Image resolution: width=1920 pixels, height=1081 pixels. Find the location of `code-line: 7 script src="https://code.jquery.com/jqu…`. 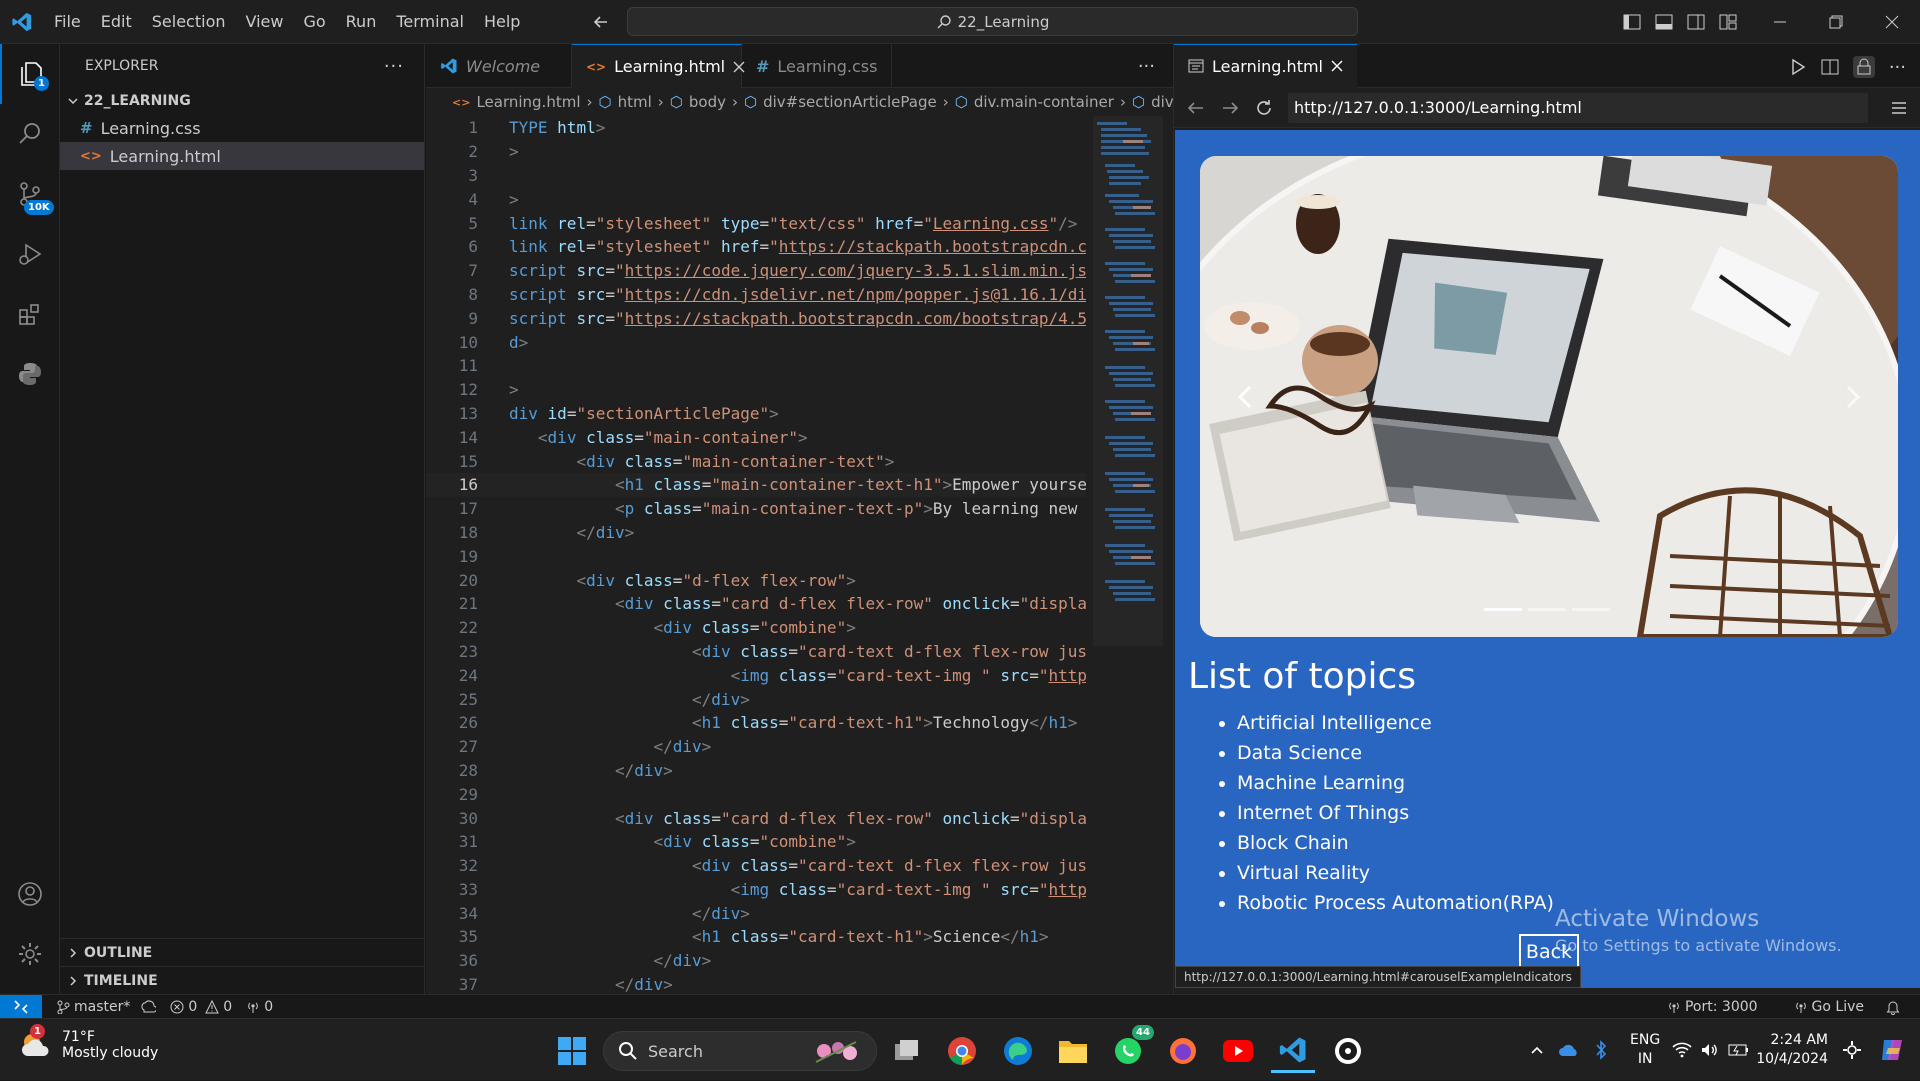

code-line: 7 script src="https://code.jquery.com/jqu… is located at coordinates (777, 271).